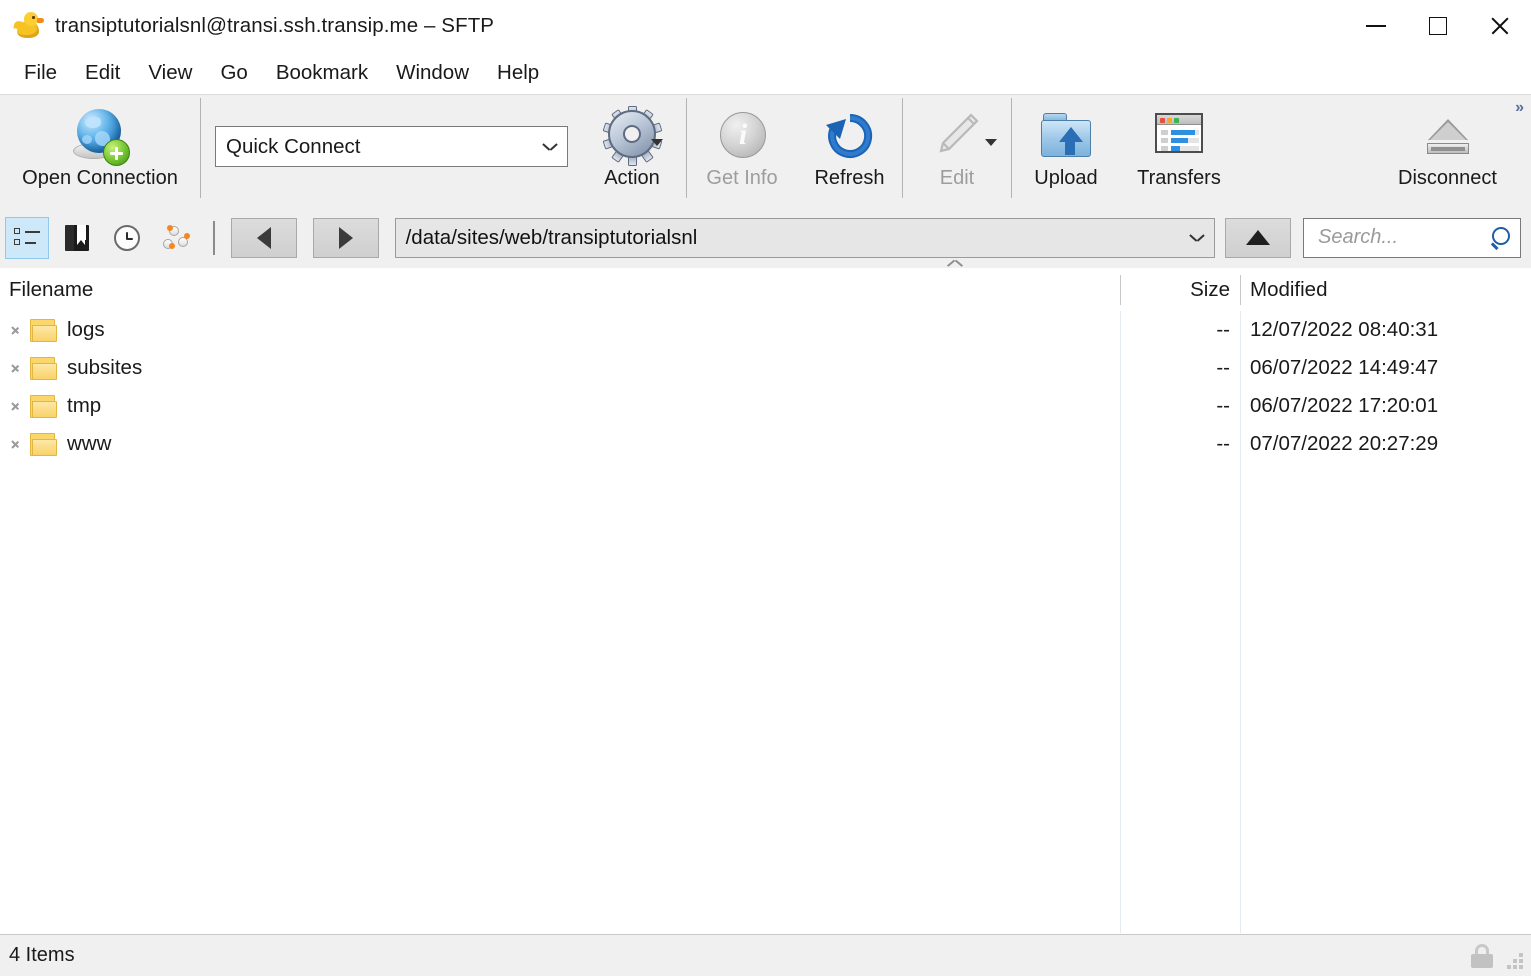  Describe the element at coordinates (1403, 237) in the screenshot. I see `search-input` at that location.